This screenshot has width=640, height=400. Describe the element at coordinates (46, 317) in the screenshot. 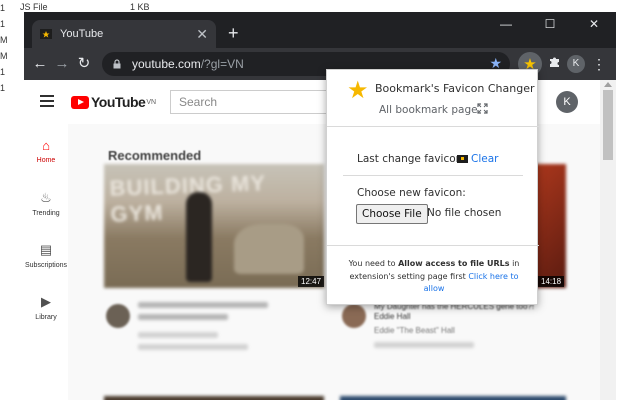

I see `guide-label: Library` at that location.